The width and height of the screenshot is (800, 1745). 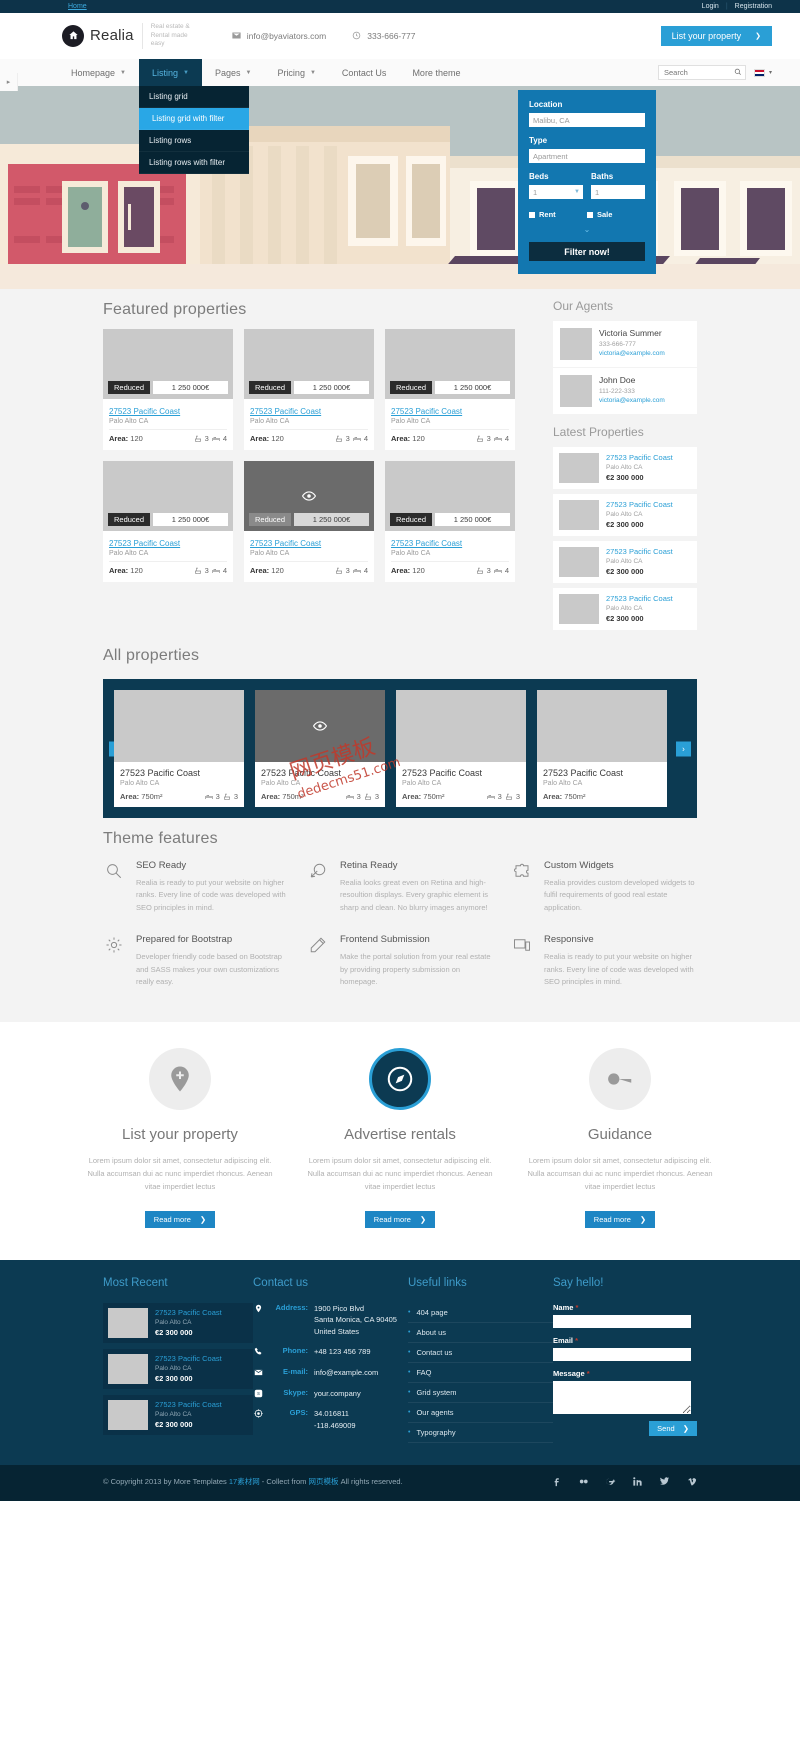 I want to click on footer-link-item: • About us, so click(x=480, y=1333).